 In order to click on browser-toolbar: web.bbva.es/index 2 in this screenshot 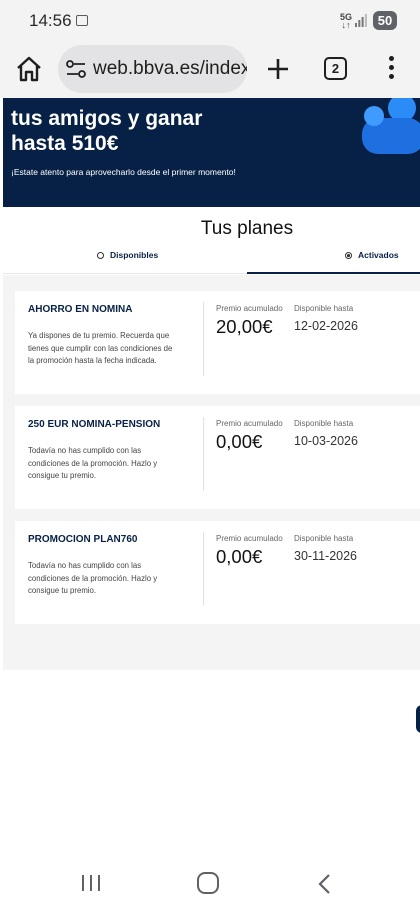, I will do `click(210, 70)`.